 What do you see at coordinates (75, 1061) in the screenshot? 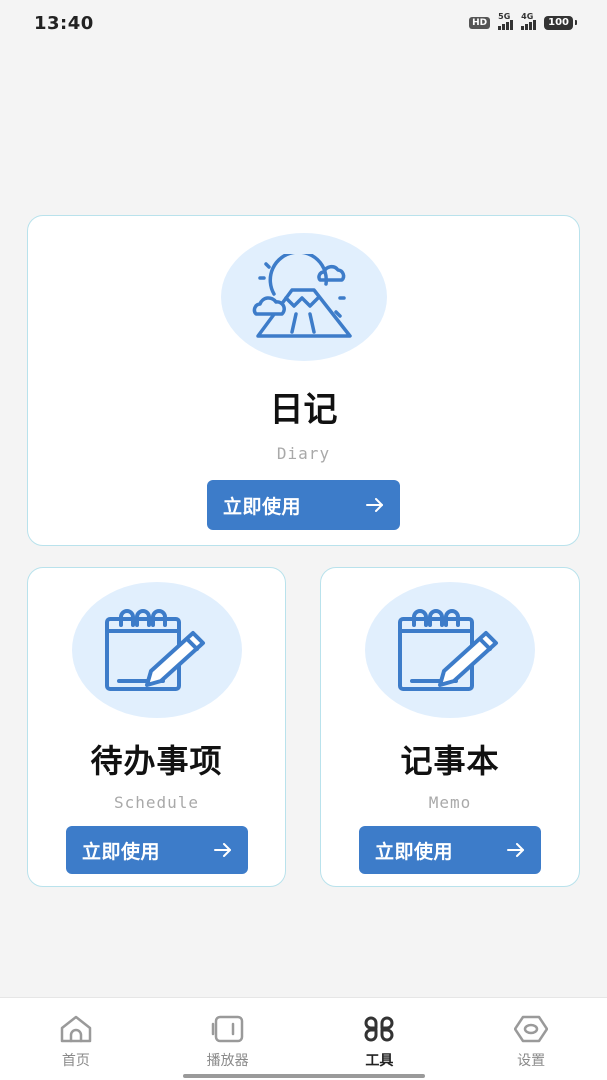
I see `nav-label-home: 首页` at bounding box center [75, 1061].